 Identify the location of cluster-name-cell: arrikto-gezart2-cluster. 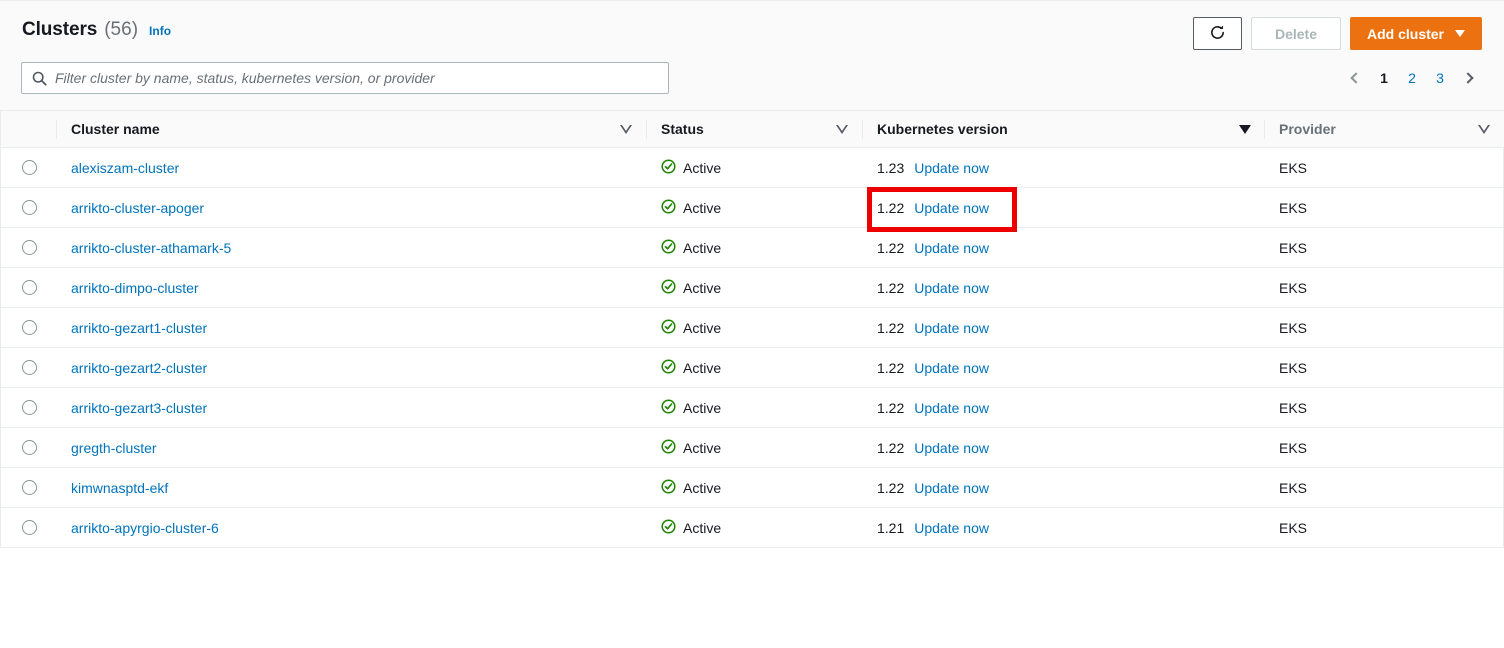
(352, 367).